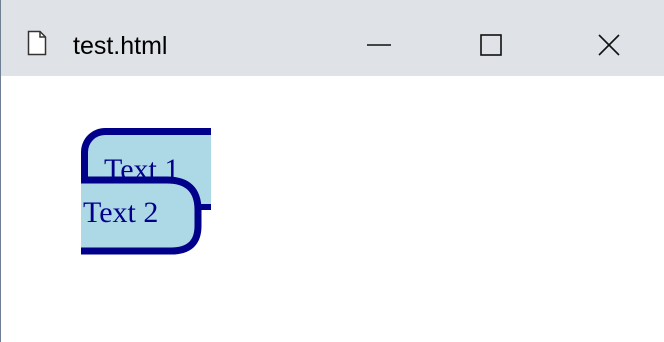  I want to click on maximize-icon, so click(491, 45).